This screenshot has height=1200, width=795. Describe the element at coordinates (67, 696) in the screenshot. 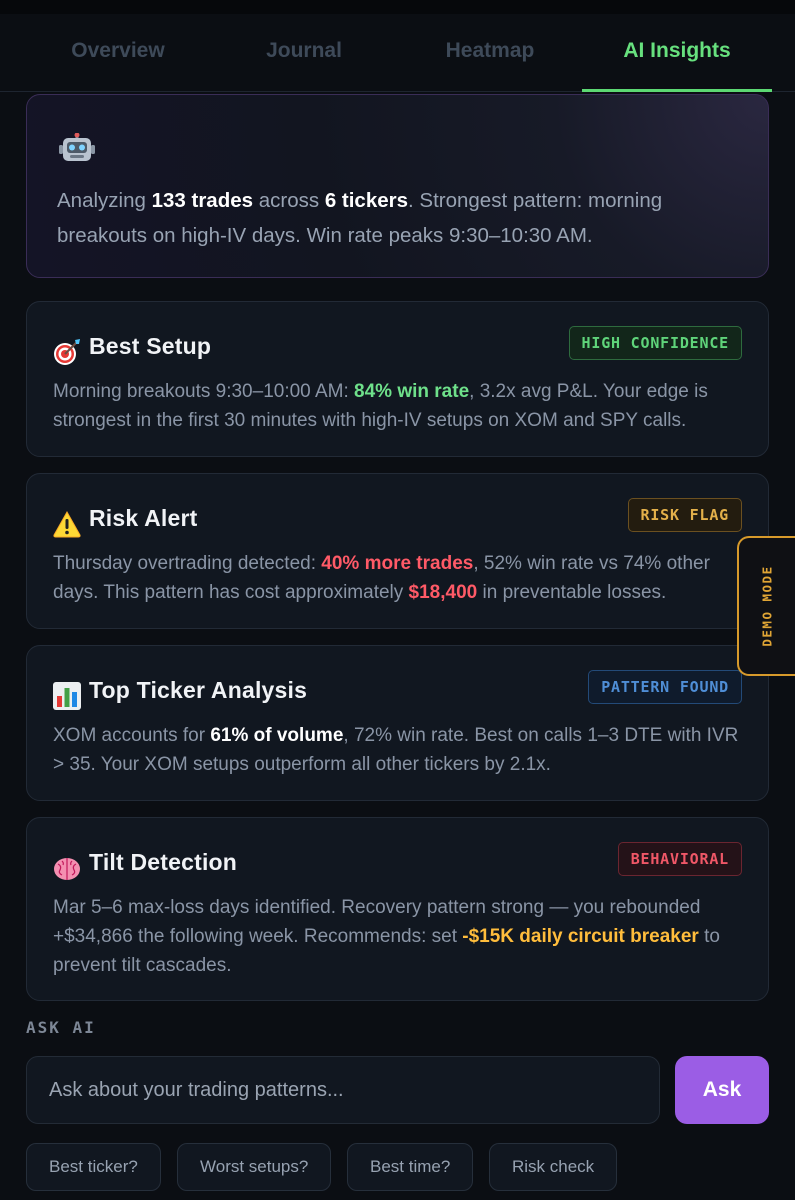

I see `bar-chart-icon` at that location.